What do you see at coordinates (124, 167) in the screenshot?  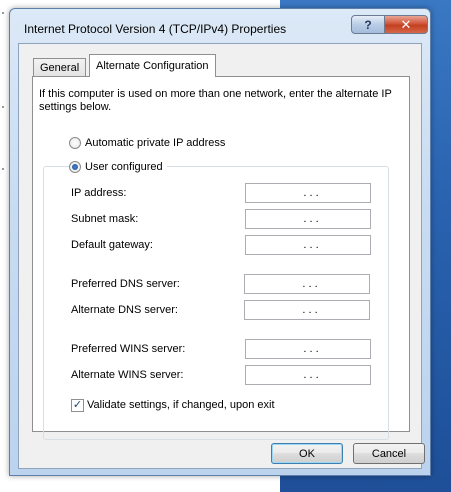 I see `user-configured-label: User configured` at bounding box center [124, 167].